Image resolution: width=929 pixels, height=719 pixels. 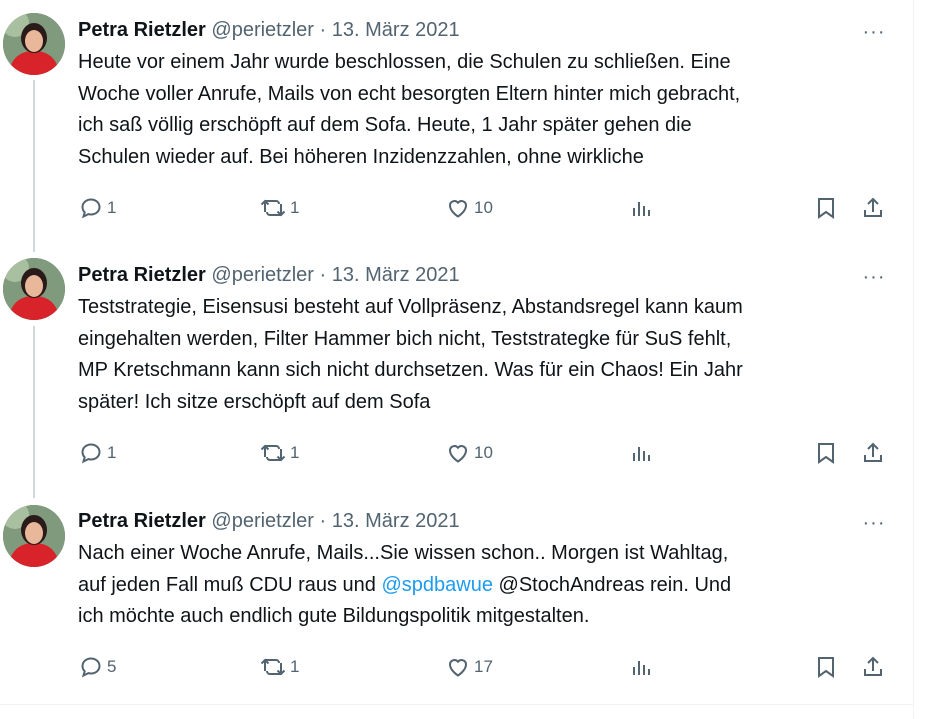 I want to click on timeline-right-border, so click(x=913, y=359).